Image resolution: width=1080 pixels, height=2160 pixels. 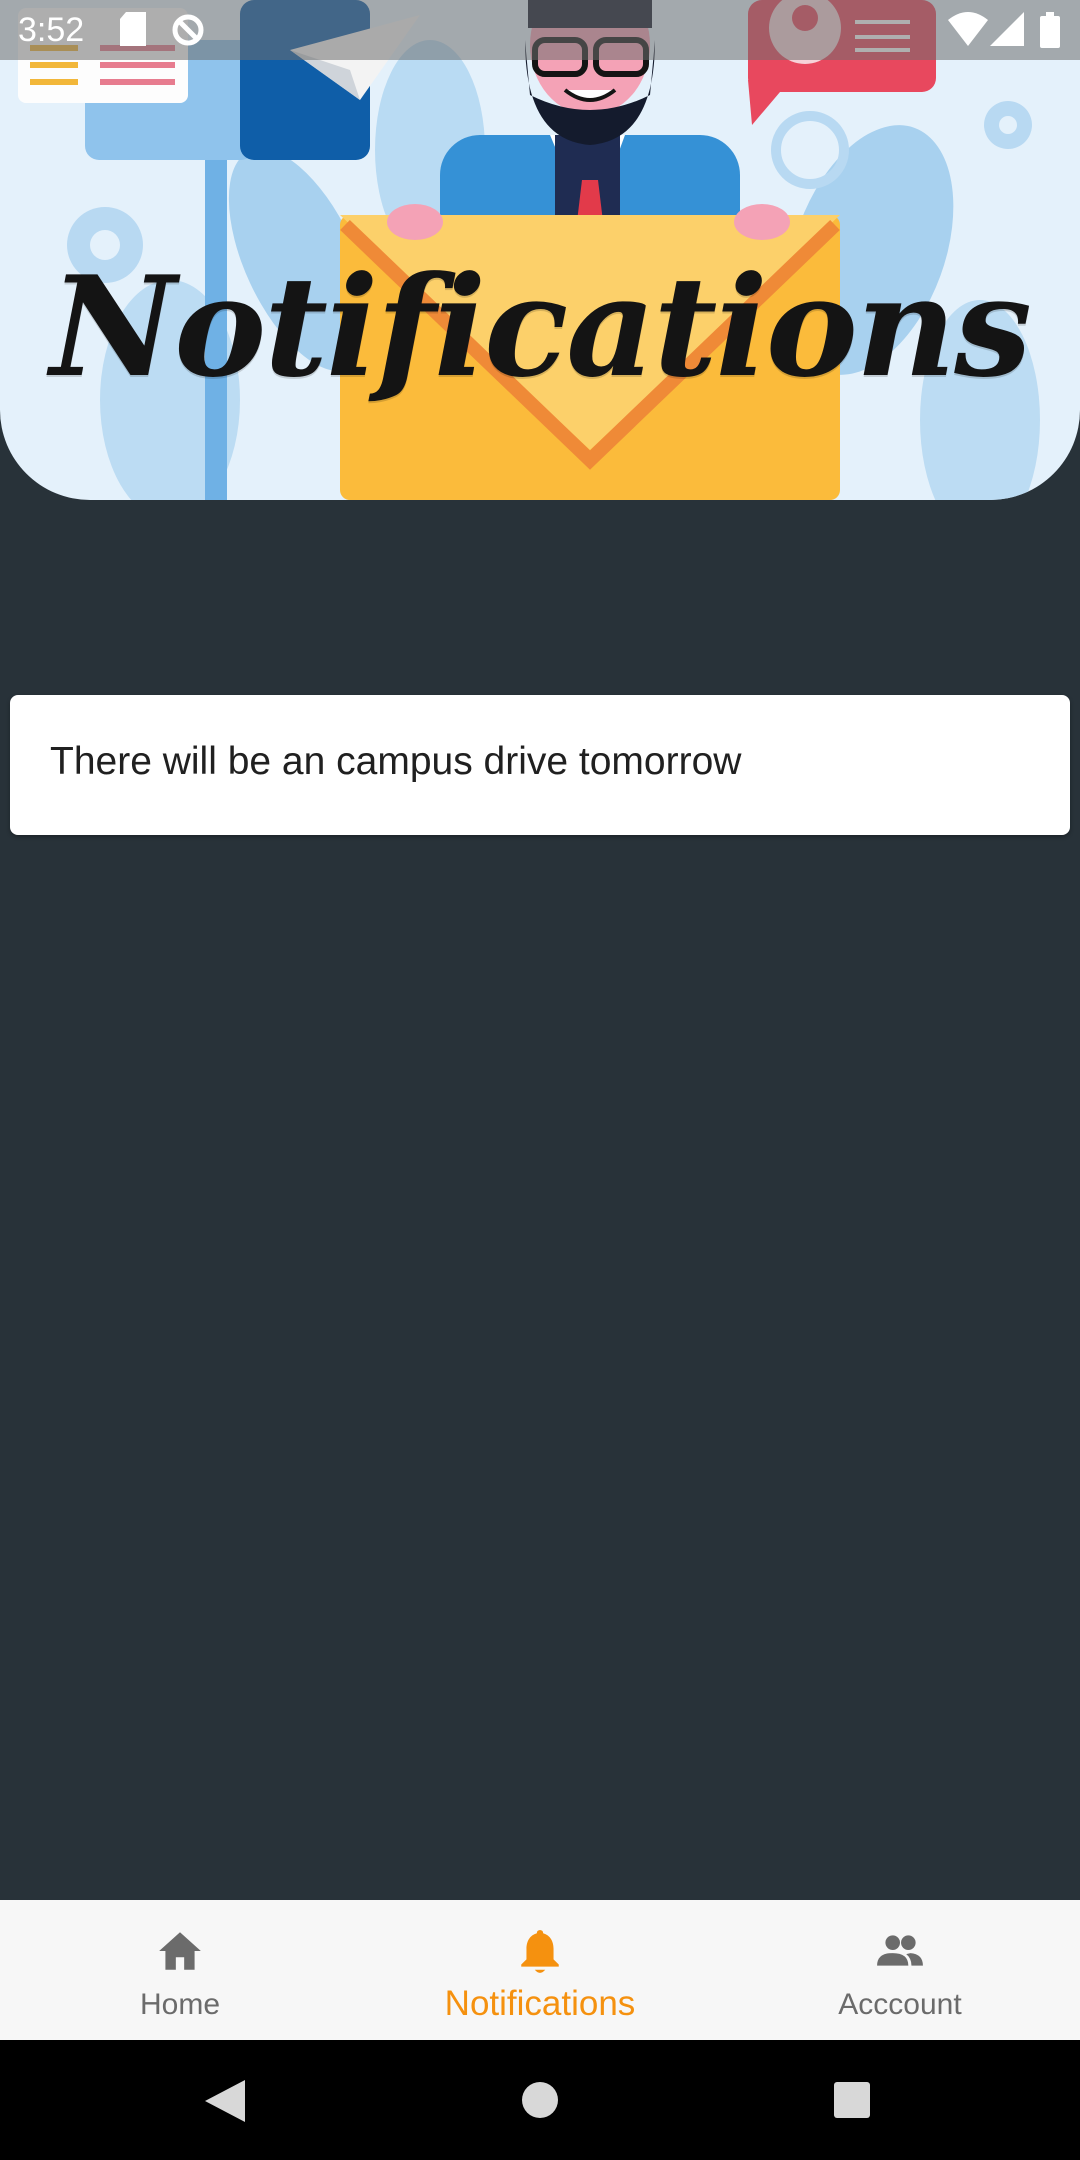 I want to click on bell-icon, so click(x=540, y=1951).